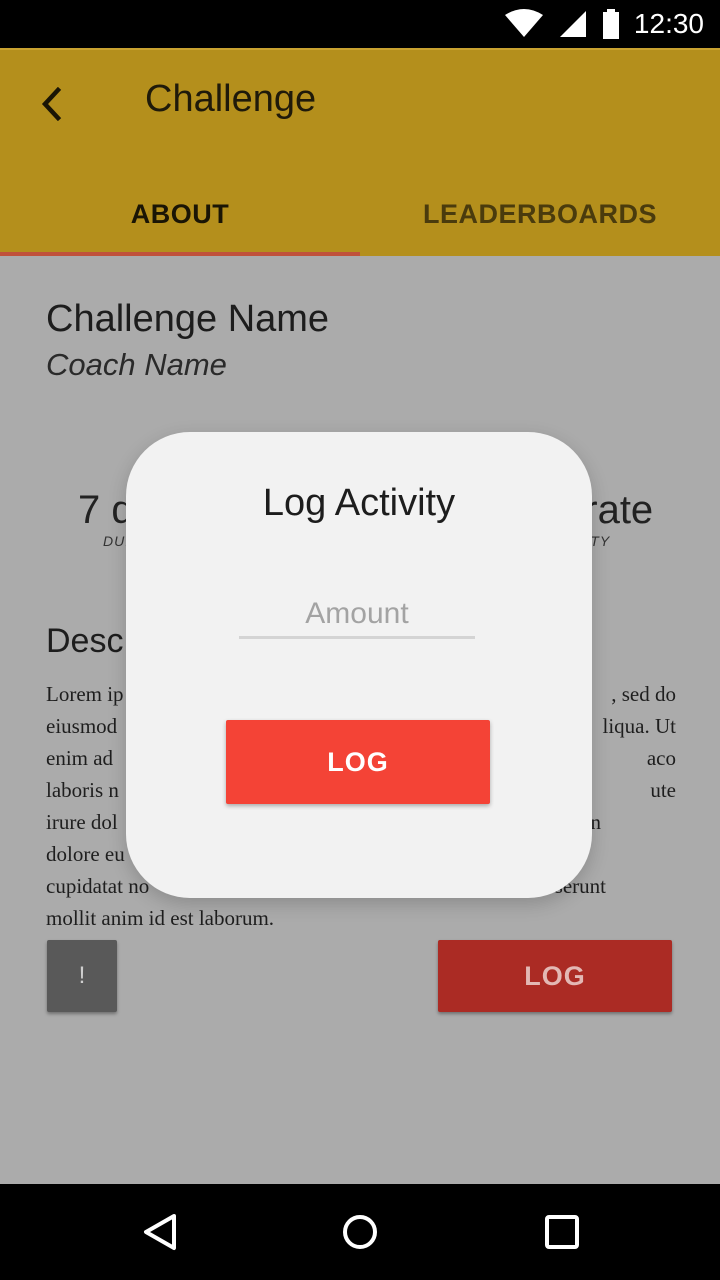 This screenshot has width=720, height=1280. I want to click on dialog-log-button: LOG, so click(358, 762).